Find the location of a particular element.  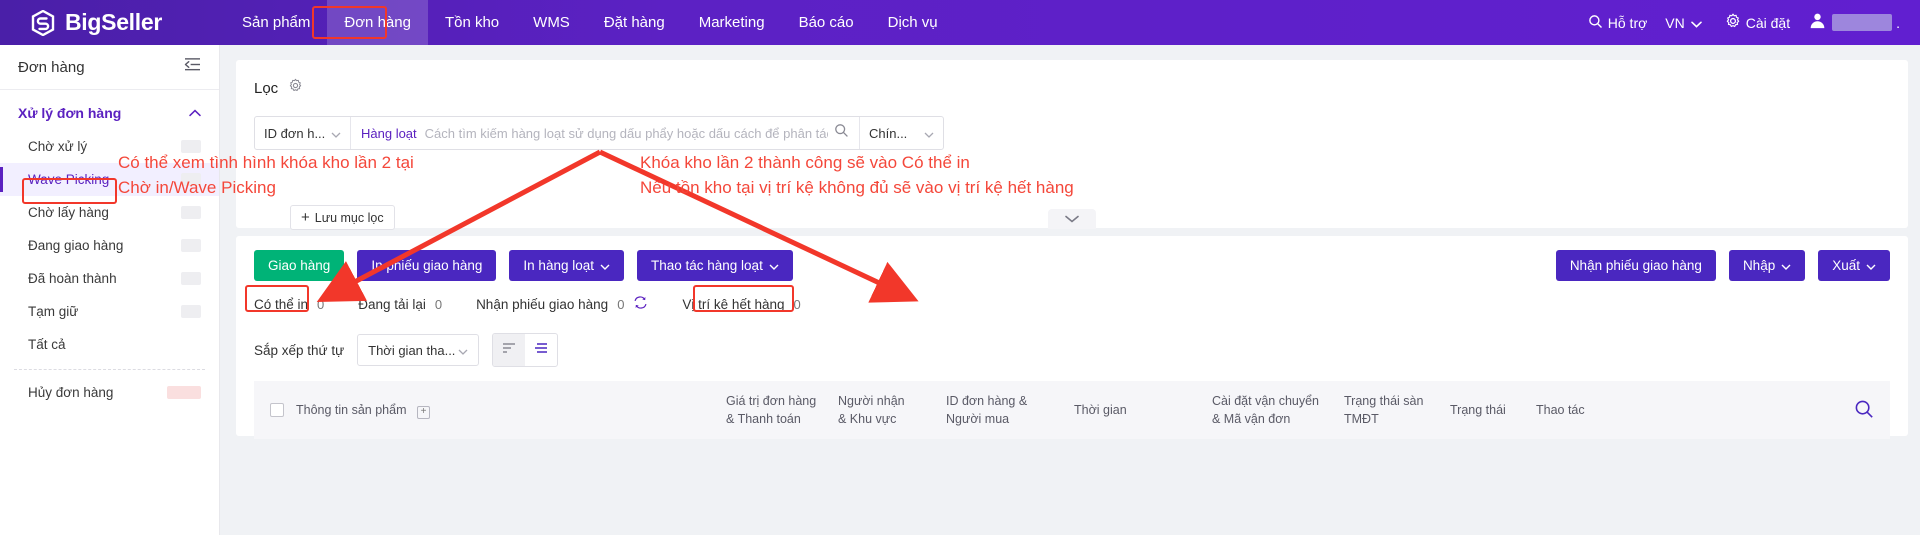

sort-direction-toggle is located at coordinates (525, 350).